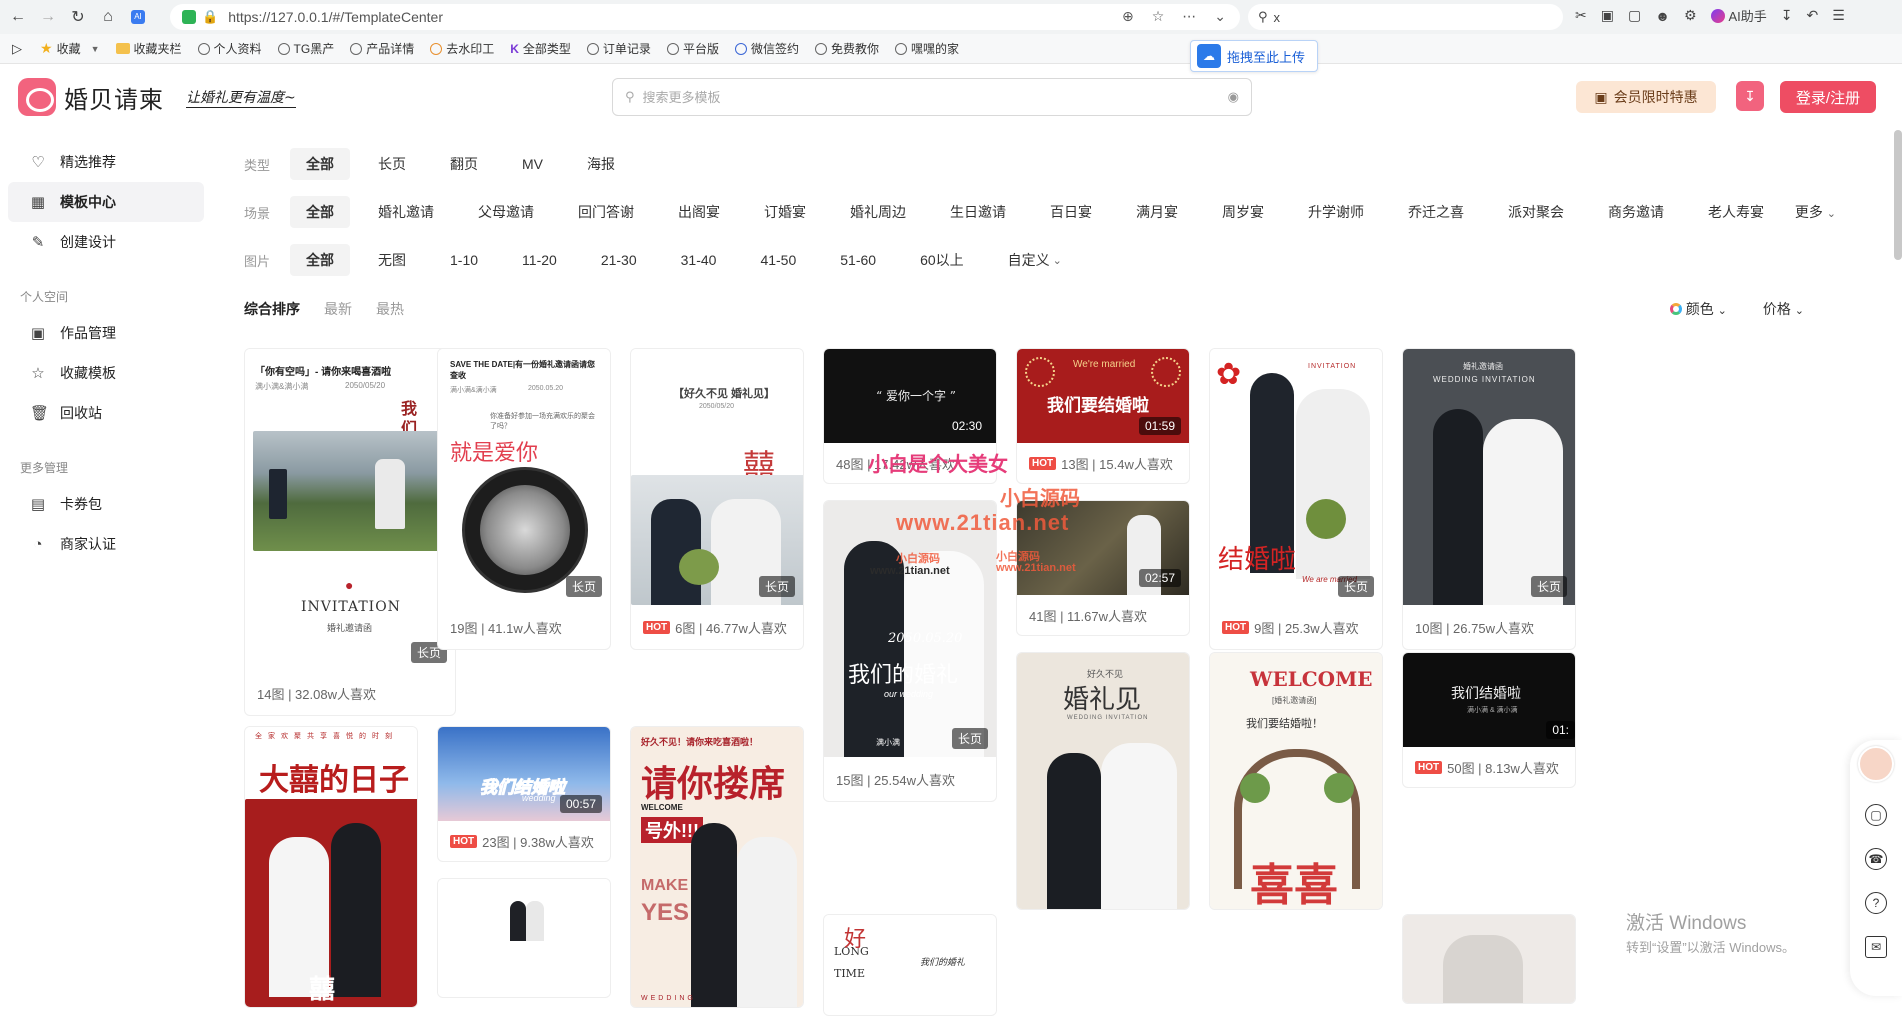 This screenshot has height=1016, width=1902. What do you see at coordinates (48, 17) in the screenshot?
I see `forward-icon: →` at bounding box center [48, 17].